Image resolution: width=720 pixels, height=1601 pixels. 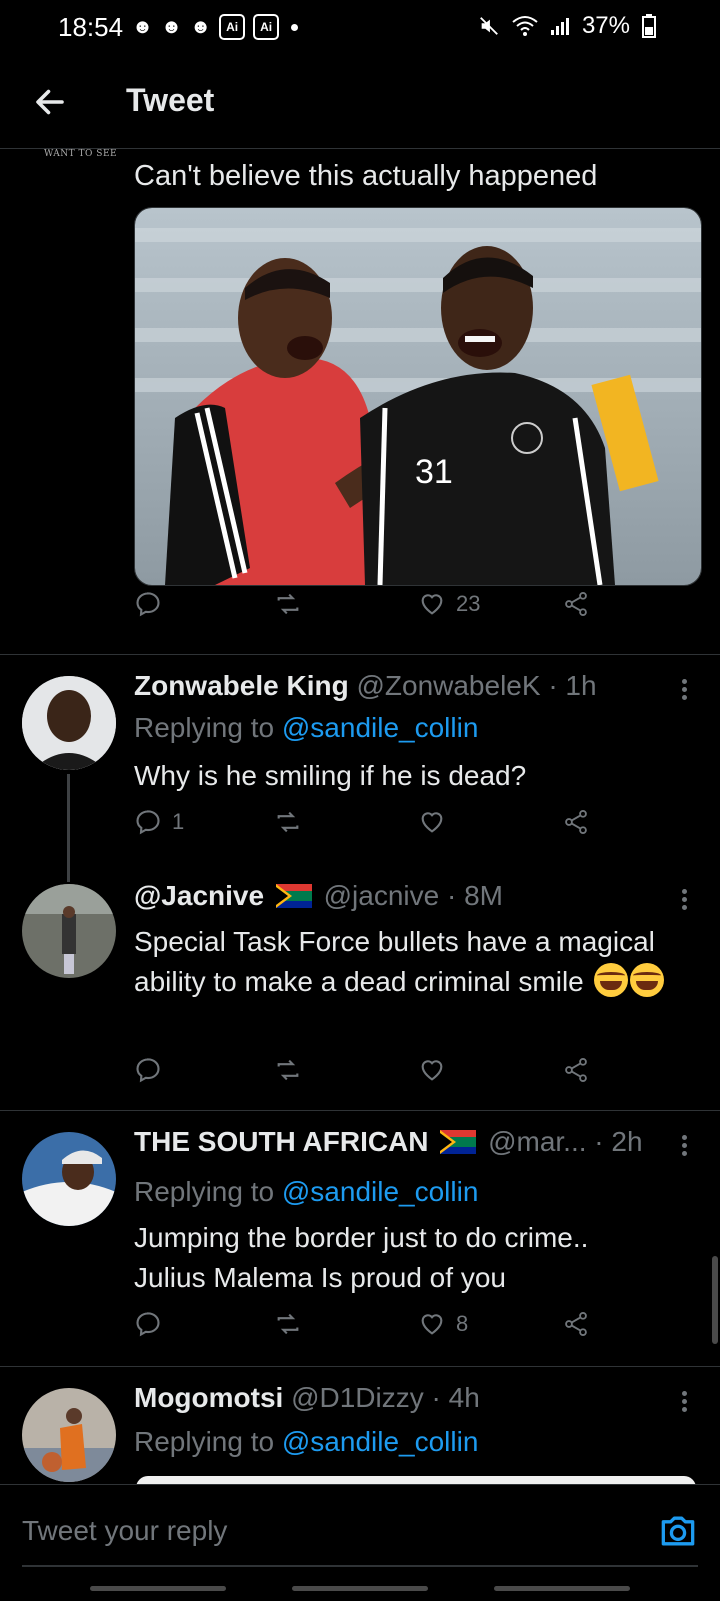 I want to click on reply-input: Tweet your reply, so click(x=124, y=1531).